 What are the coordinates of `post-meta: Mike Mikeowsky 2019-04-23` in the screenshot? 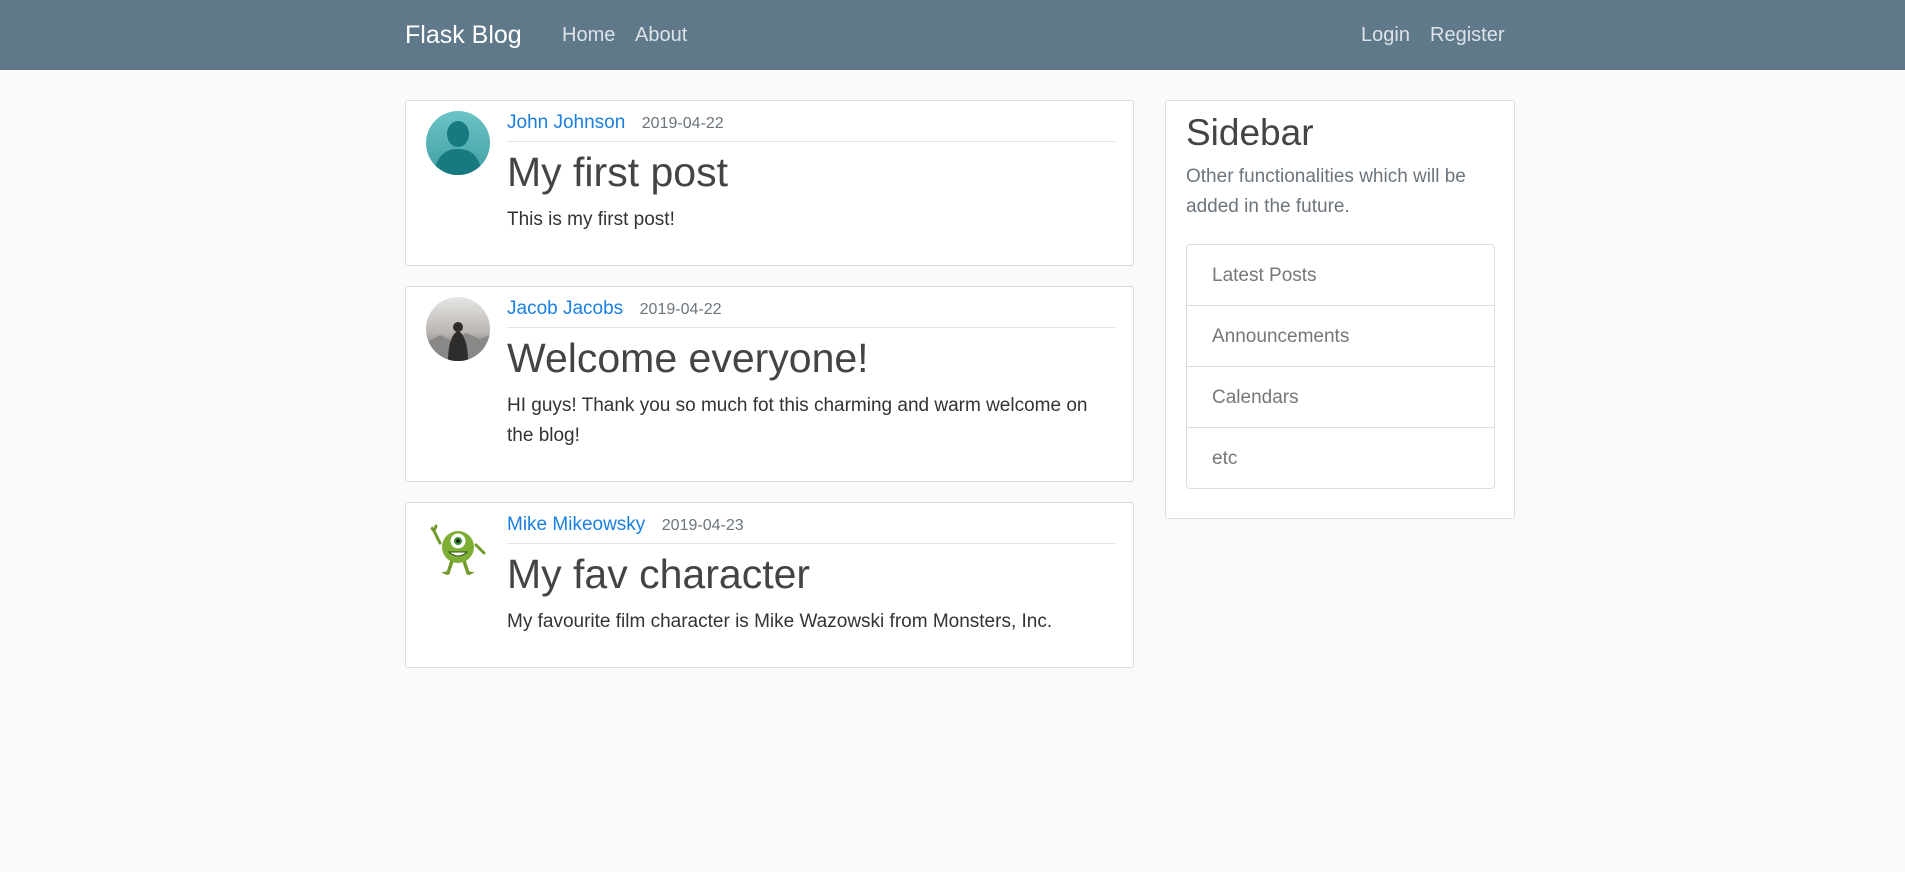 It's located at (811, 527).